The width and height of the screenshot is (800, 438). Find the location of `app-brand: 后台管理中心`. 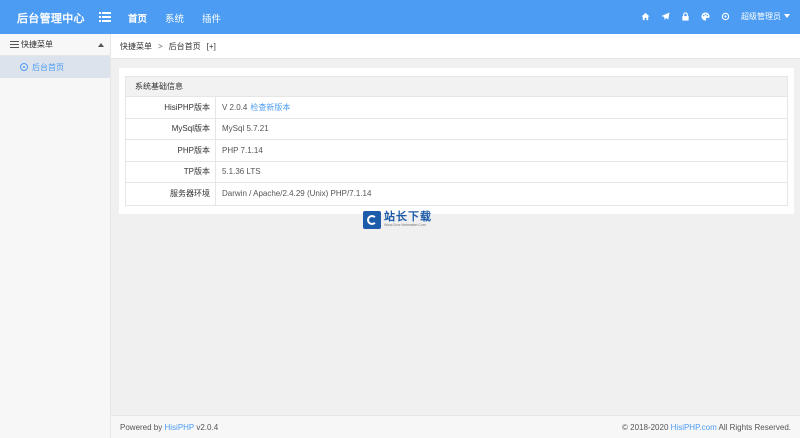

app-brand: 后台管理中心 is located at coordinates (51, 19).